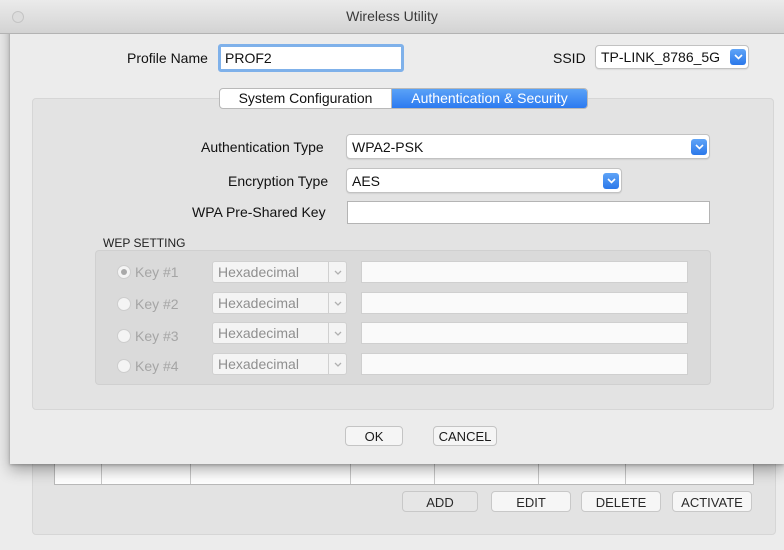 The image size is (784, 550). Describe the element at coordinates (258, 333) in the screenshot. I see `key3-format-value: Hexadecimal` at that location.